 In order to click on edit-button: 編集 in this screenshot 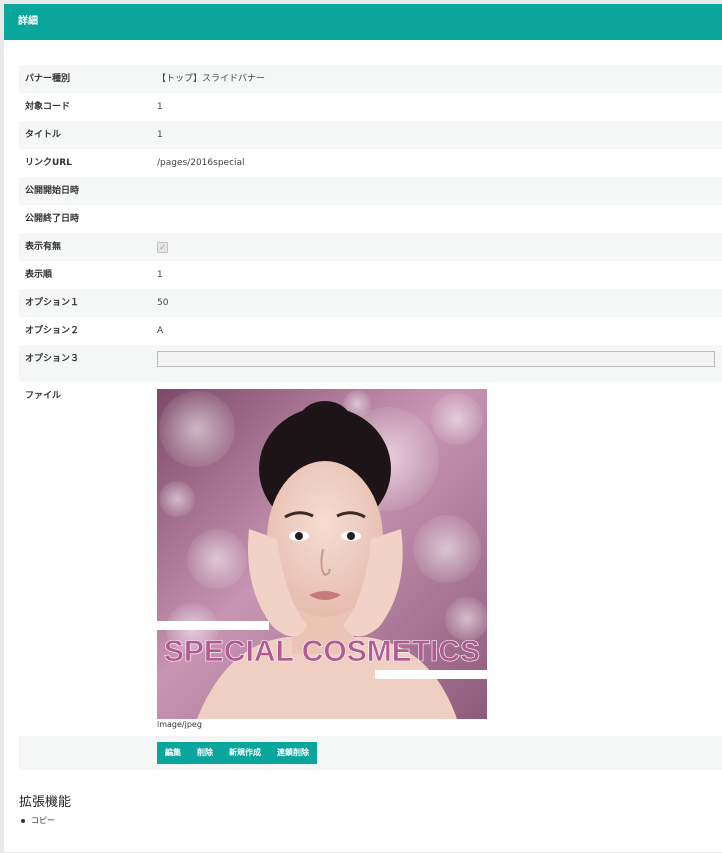, I will do `click(173, 753)`.